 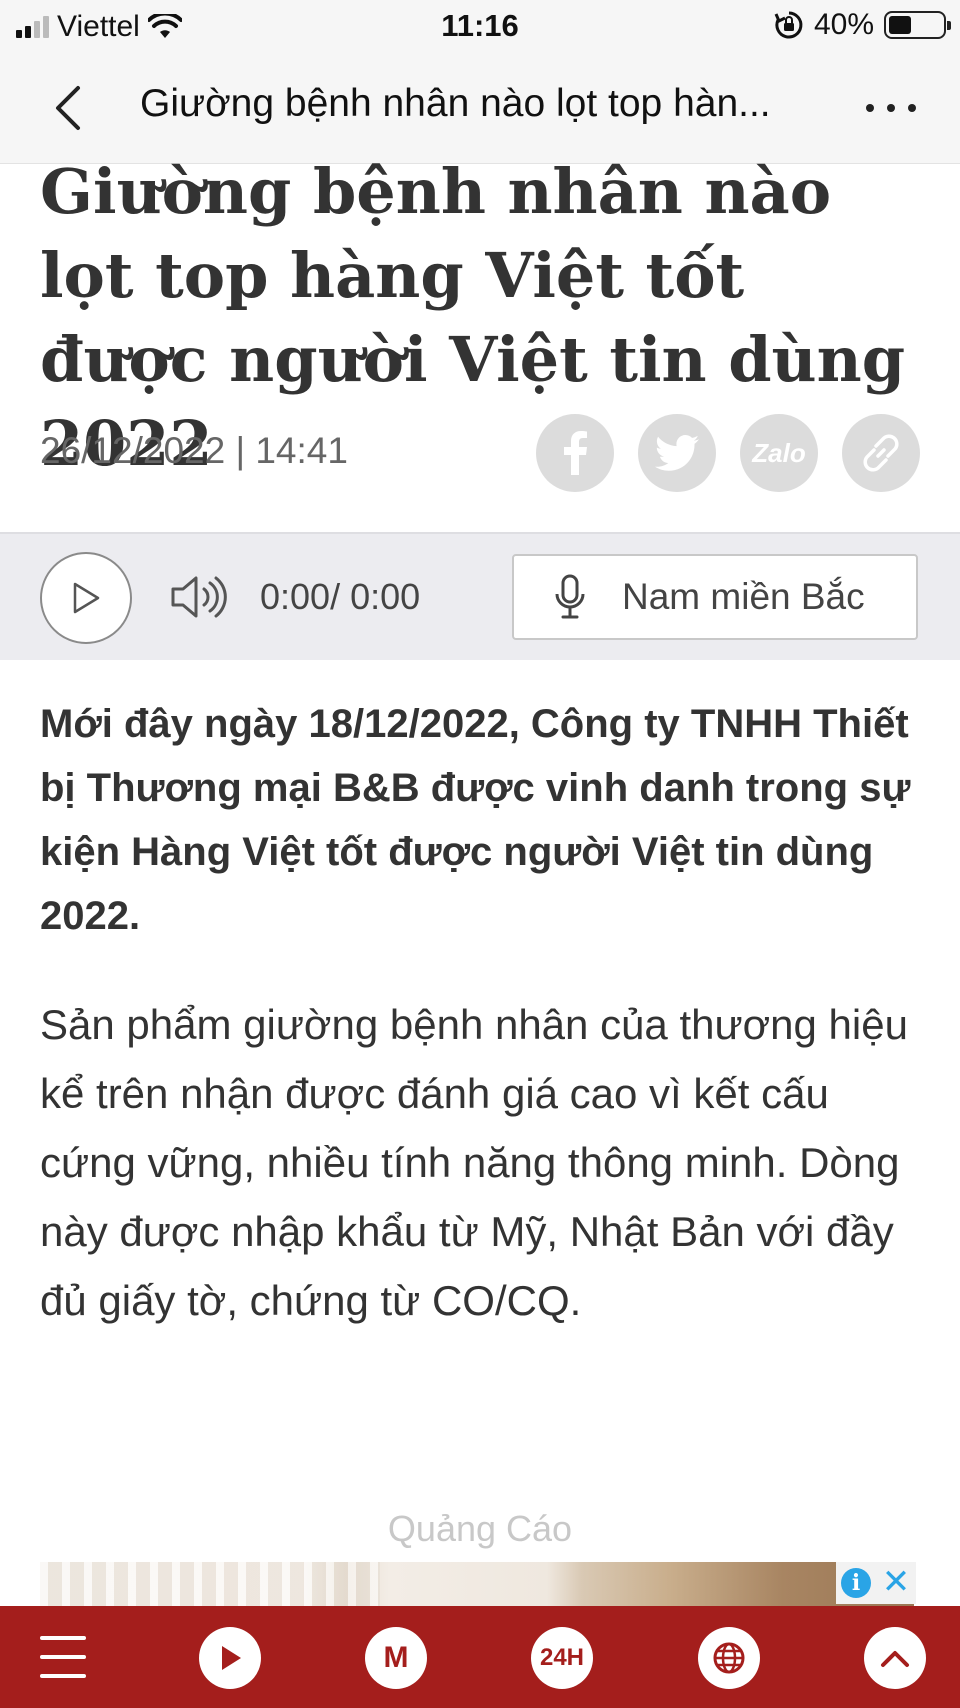 I want to click on hamburger-menu-icon, so click(x=63, y=1657).